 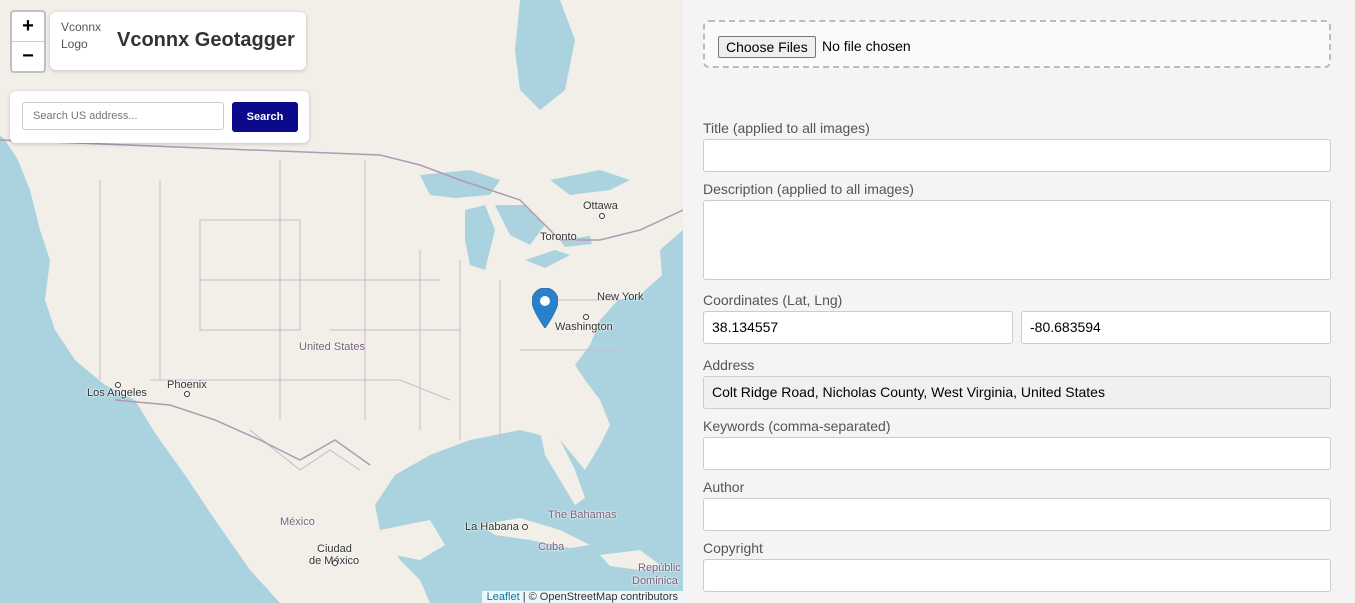 I want to click on map-label-ottawa: Ottawa, so click(x=600, y=206).